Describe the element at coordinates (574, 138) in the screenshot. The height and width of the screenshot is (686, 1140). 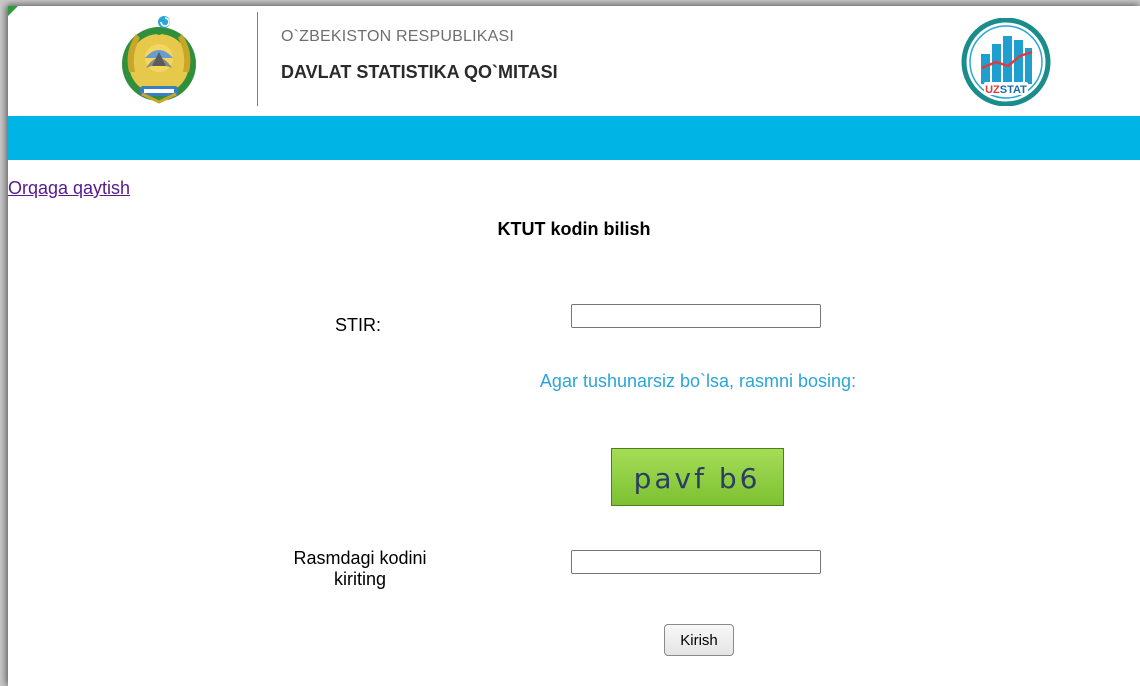
I see `header-color-bar` at that location.